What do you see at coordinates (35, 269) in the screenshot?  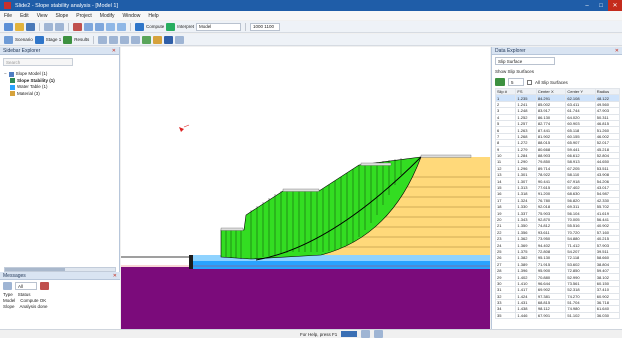 I see `scrollbar-thumb` at bounding box center [35, 269].